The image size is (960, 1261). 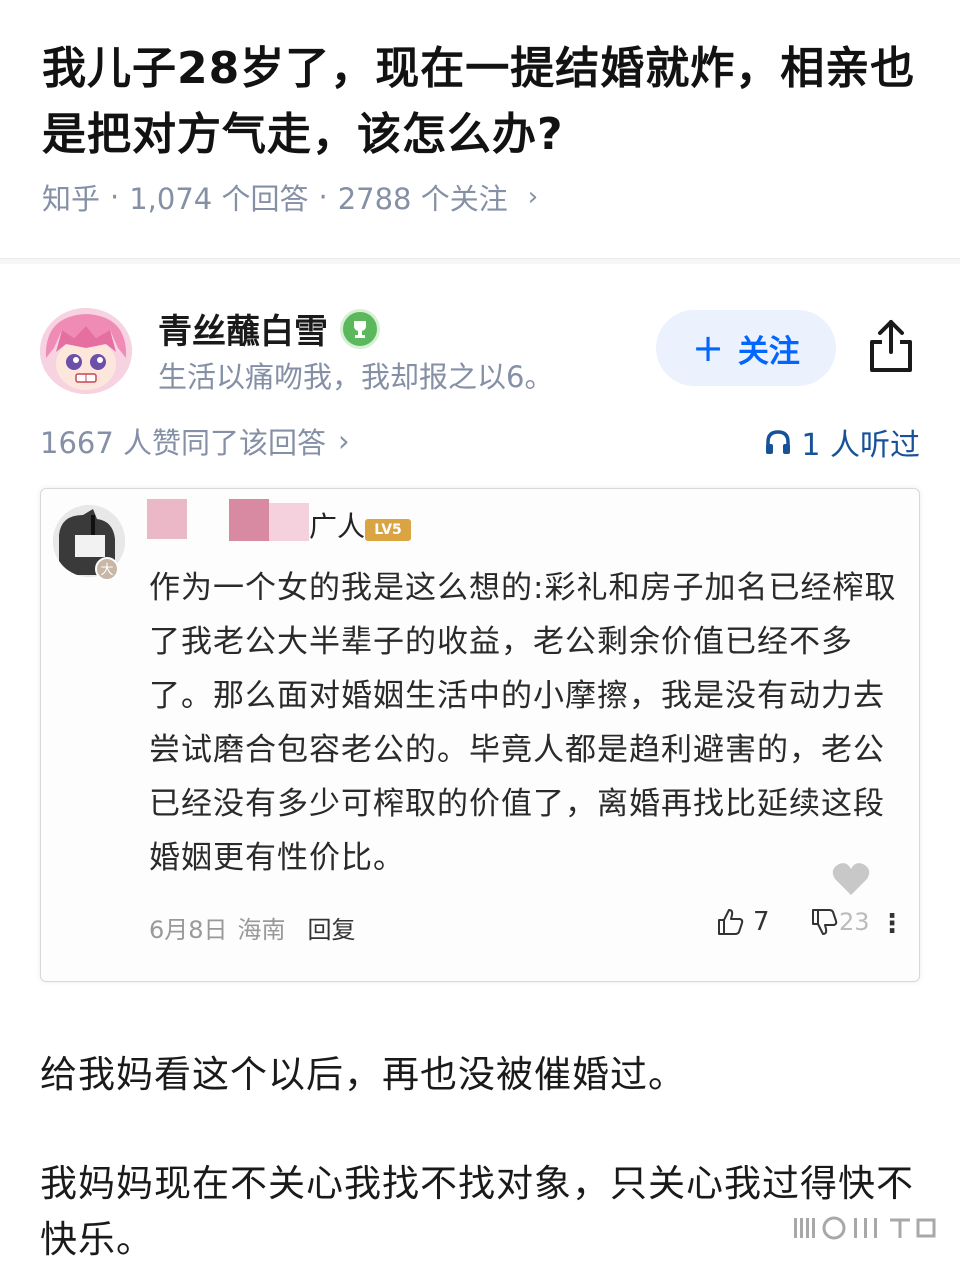 I want to click on author-bio: 生活以痛吻我，我却报之以6。, so click(x=356, y=377).